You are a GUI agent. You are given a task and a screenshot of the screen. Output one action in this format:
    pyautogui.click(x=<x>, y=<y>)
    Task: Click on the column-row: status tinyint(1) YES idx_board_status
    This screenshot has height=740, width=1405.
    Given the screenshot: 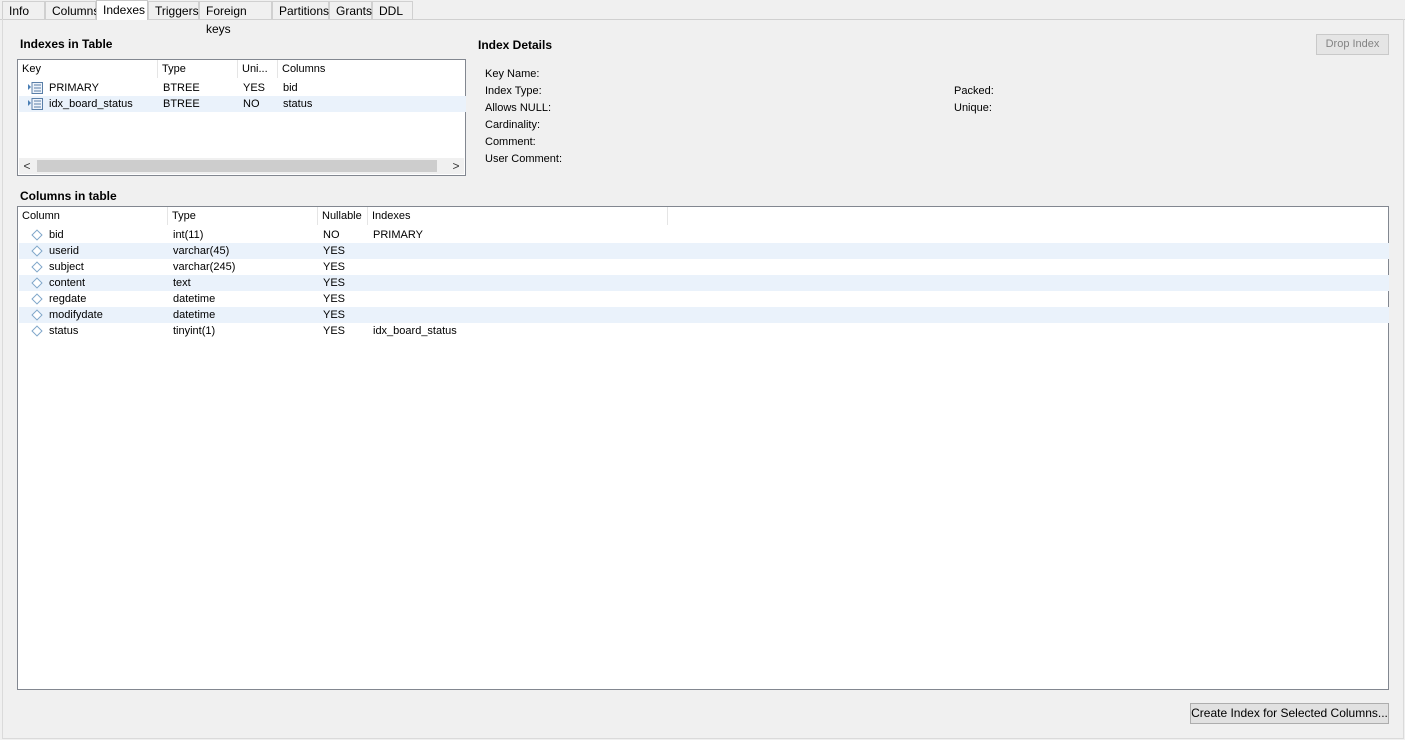 What is the action you would take?
    pyautogui.click(x=704, y=331)
    